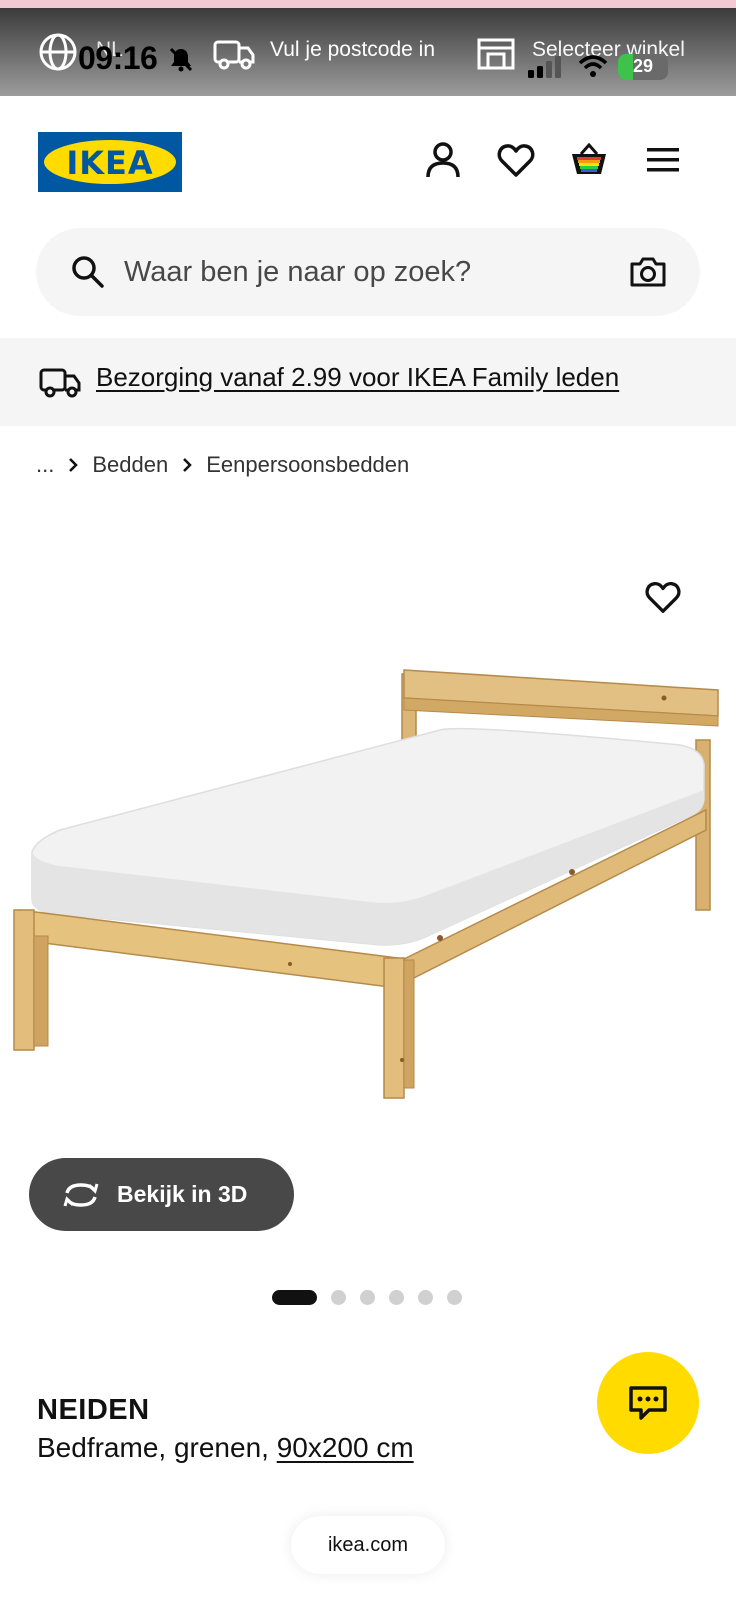 This screenshot has height=1600, width=736. I want to click on breadcrumb-beds: Bedden, so click(130, 465).